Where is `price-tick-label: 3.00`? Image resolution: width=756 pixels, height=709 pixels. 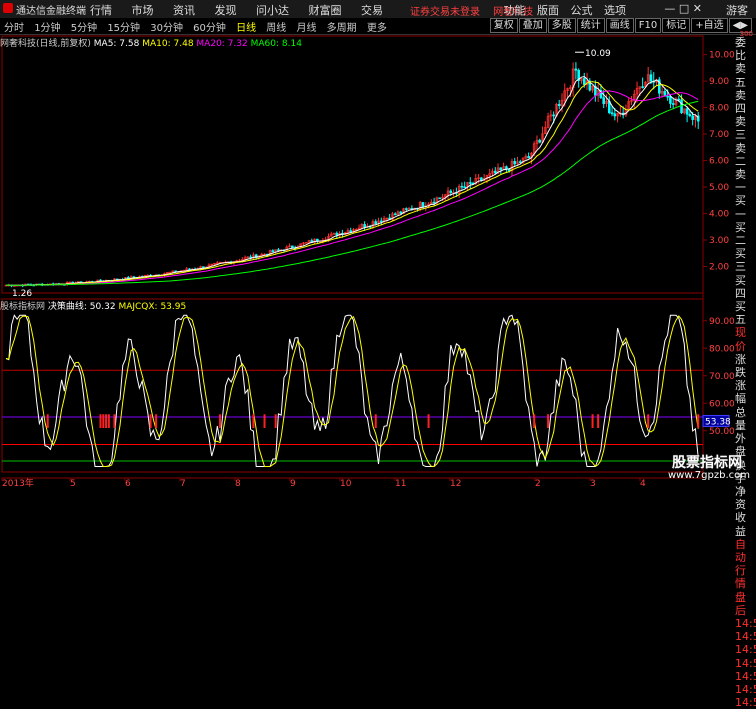
price-tick-label: 3.00 is located at coordinates (719, 241).